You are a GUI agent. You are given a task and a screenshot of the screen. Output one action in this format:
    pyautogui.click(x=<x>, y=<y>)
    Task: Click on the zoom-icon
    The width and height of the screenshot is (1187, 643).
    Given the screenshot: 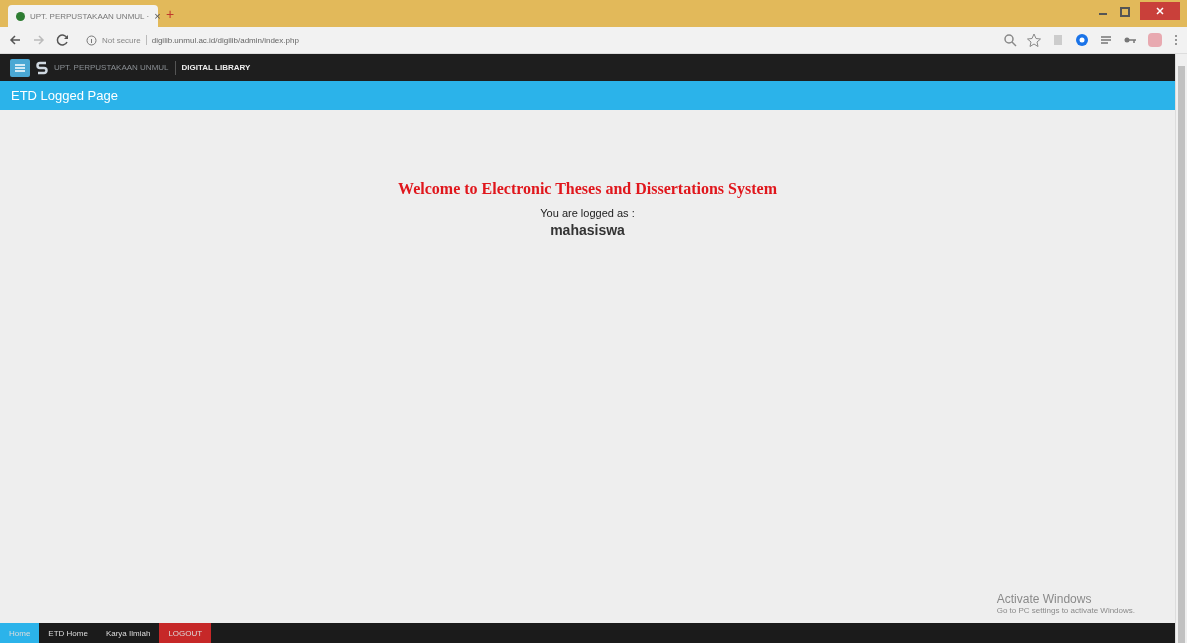 What is the action you would take?
    pyautogui.click(x=1010, y=40)
    